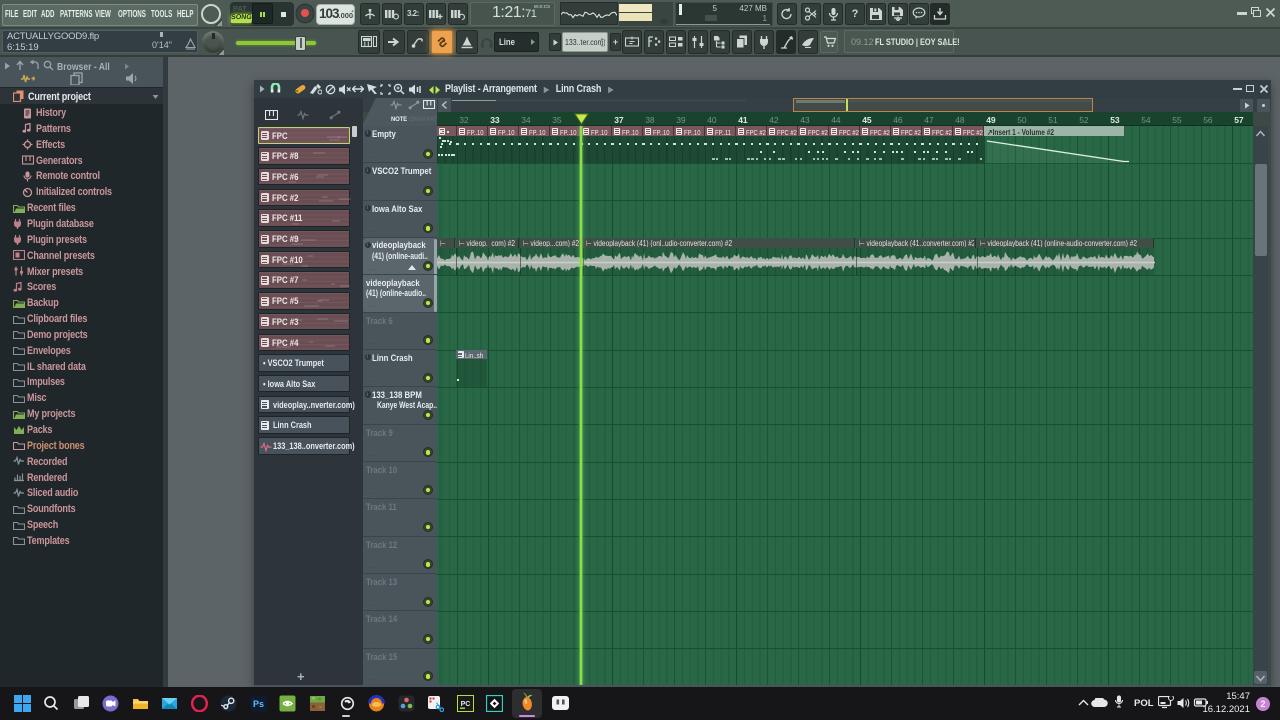 The height and width of the screenshot is (720, 1280). I want to click on svg-text: Ps, so click(258, 704).